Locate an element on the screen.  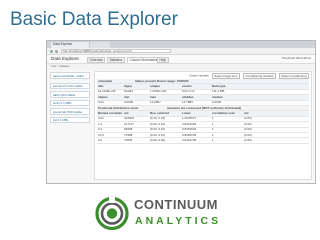
table-cell: 0.4000 is located at coordinates (217, 103).